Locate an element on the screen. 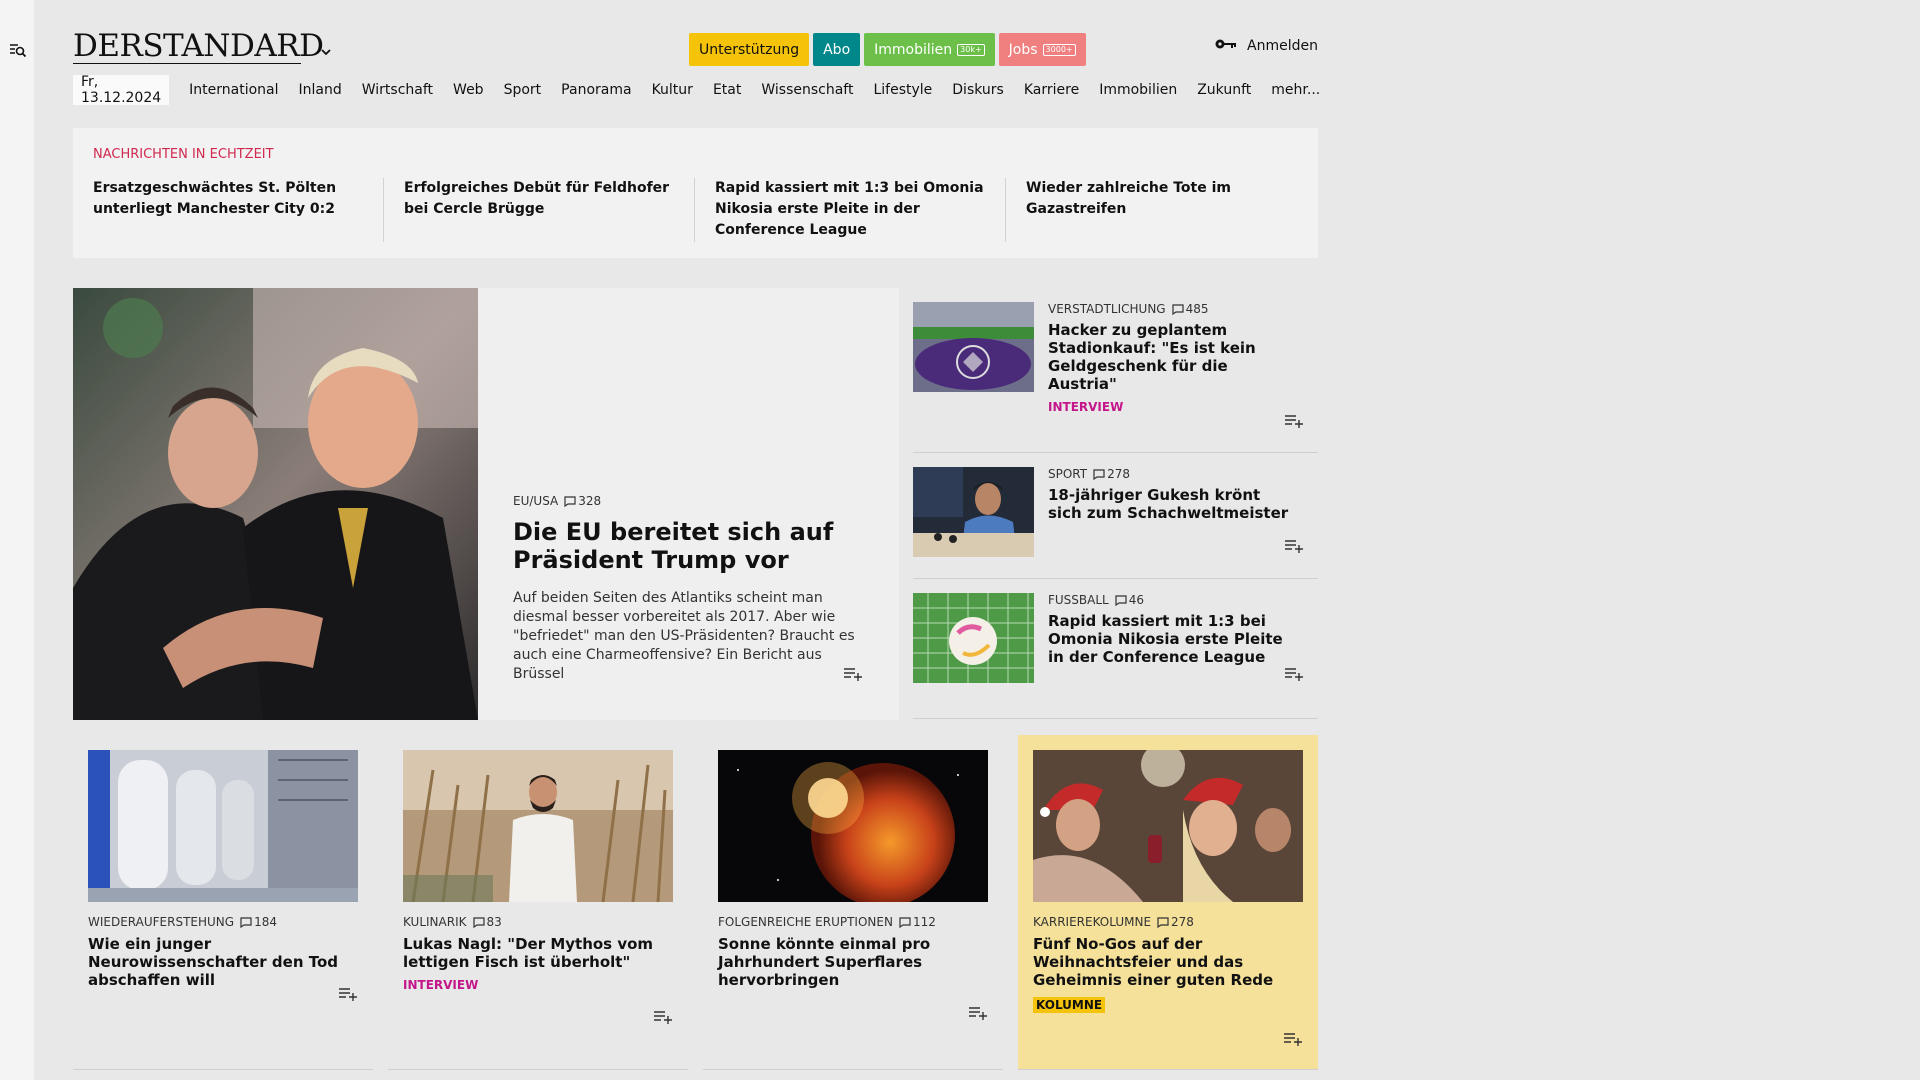 This screenshot has height=1080, width=1920. comment-count: 184 is located at coordinates (258, 922).